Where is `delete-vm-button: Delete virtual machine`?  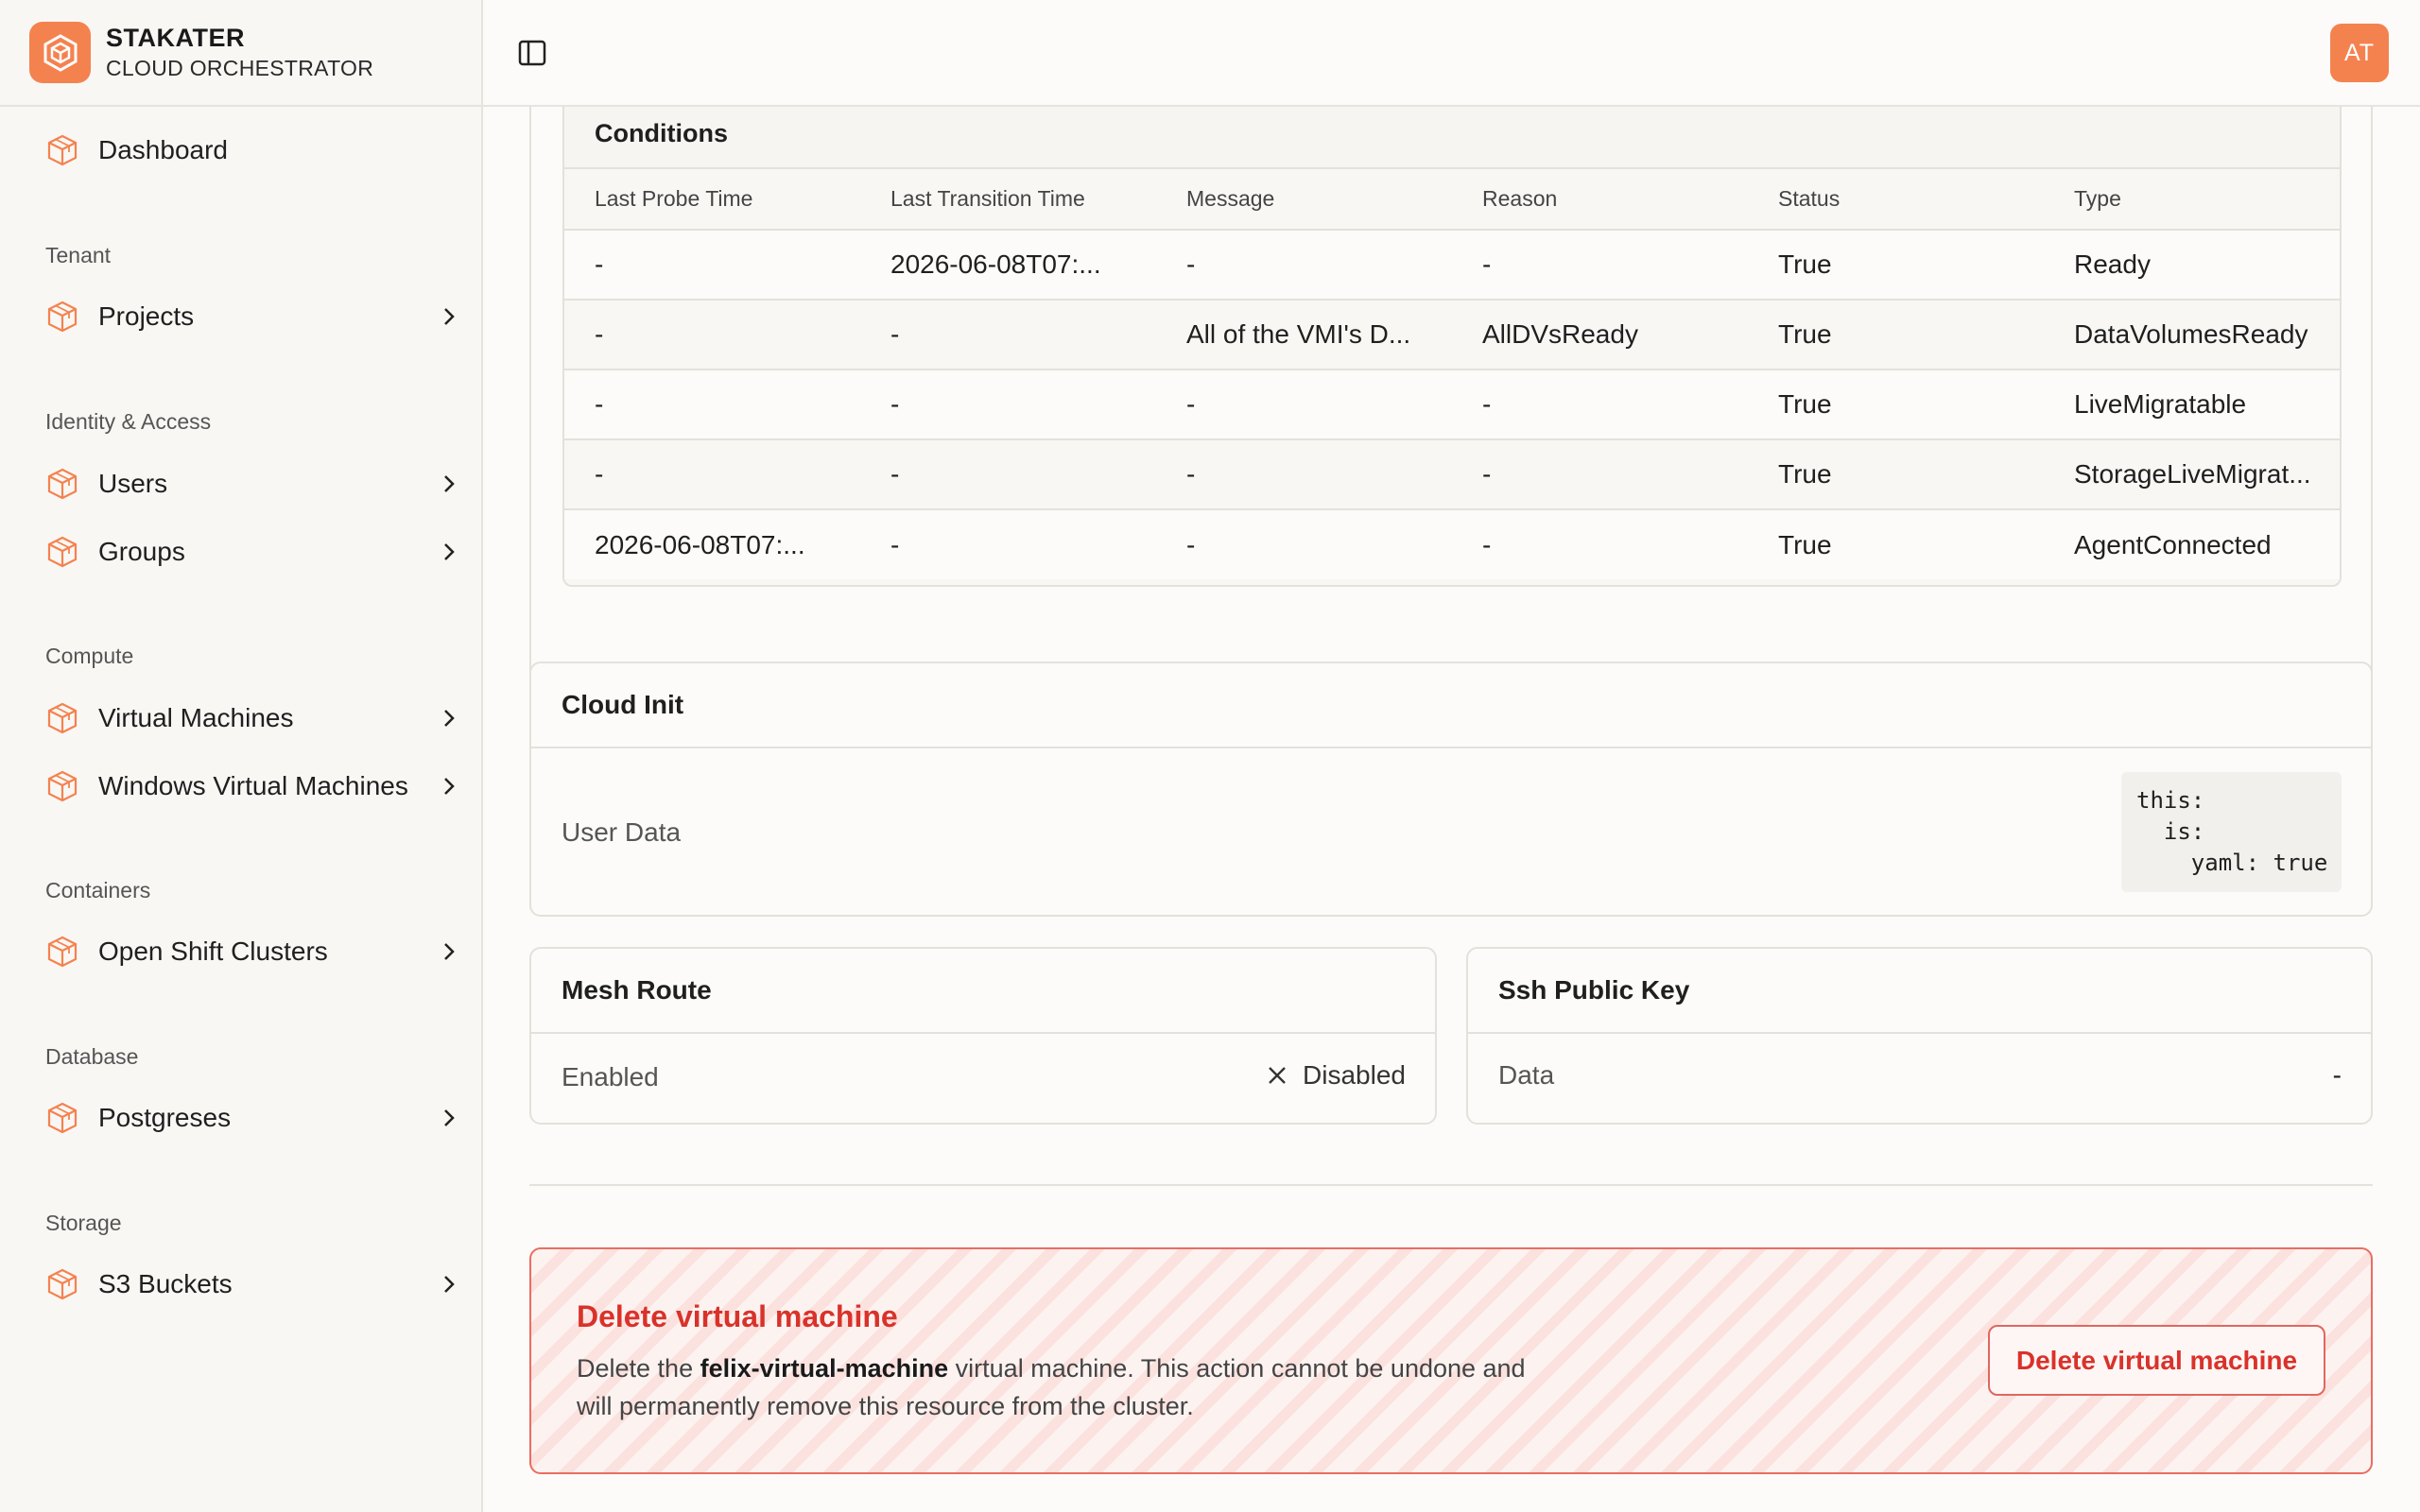 delete-vm-button: Delete virtual machine is located at coordinates (2156, 1360).